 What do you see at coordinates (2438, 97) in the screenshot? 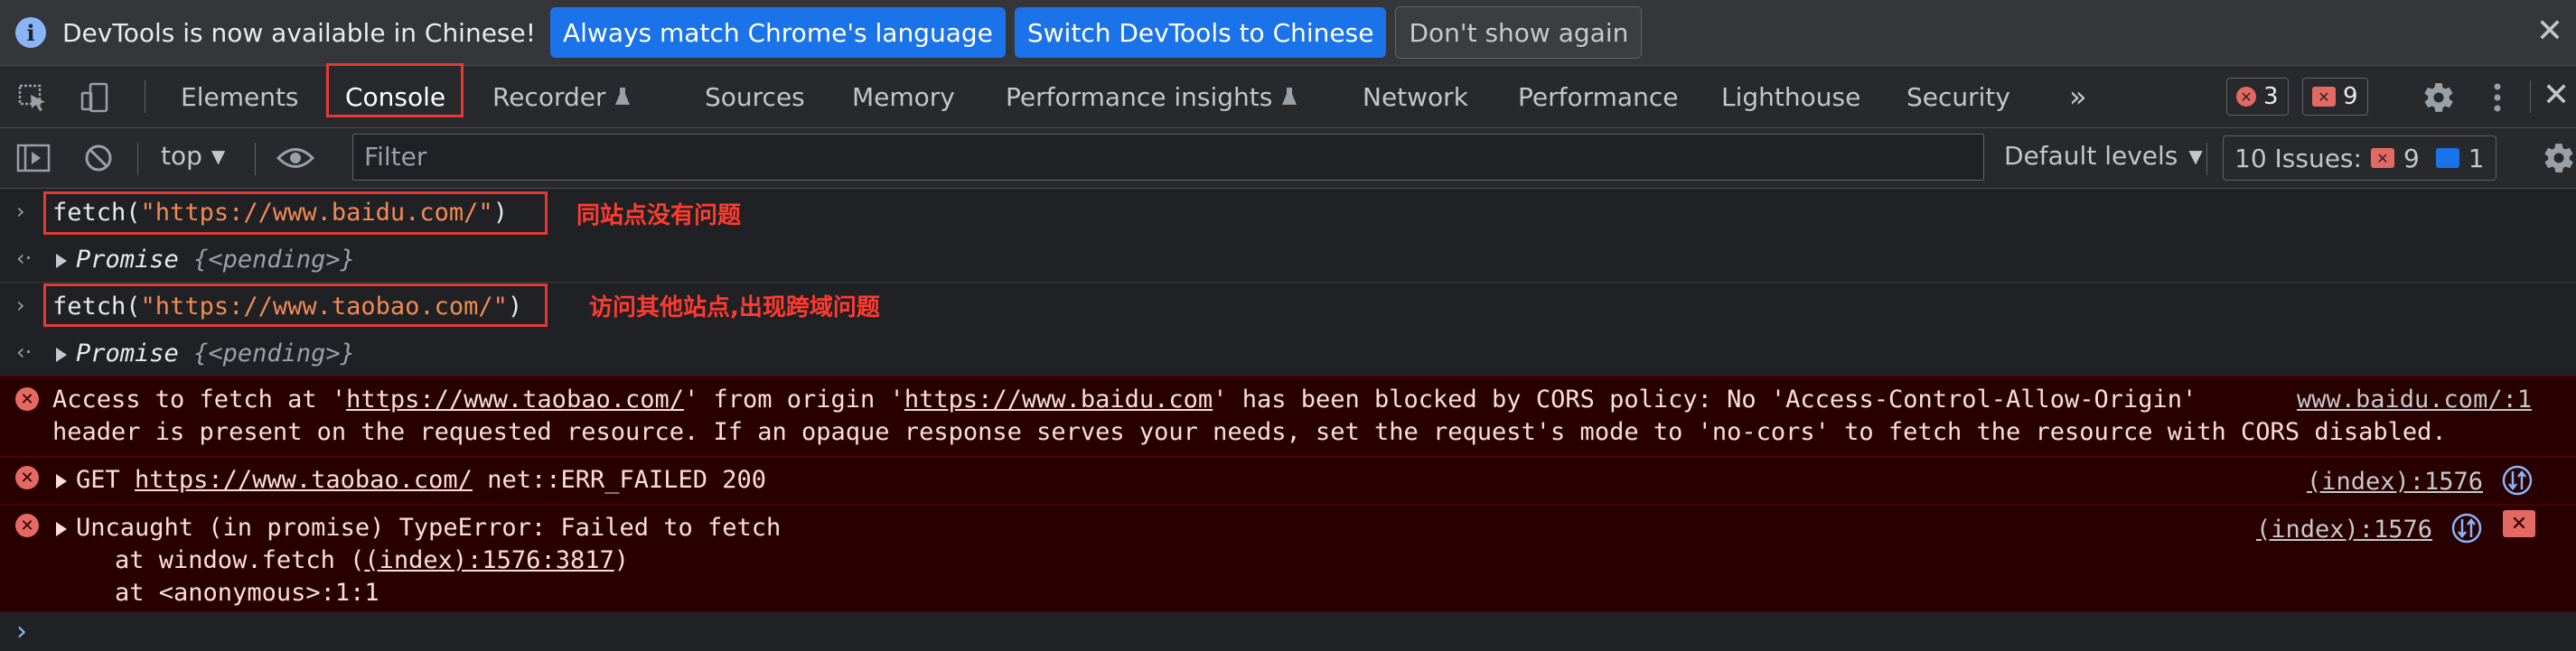
I see `settings-gear-icon` at bounding box center [2438, 97].